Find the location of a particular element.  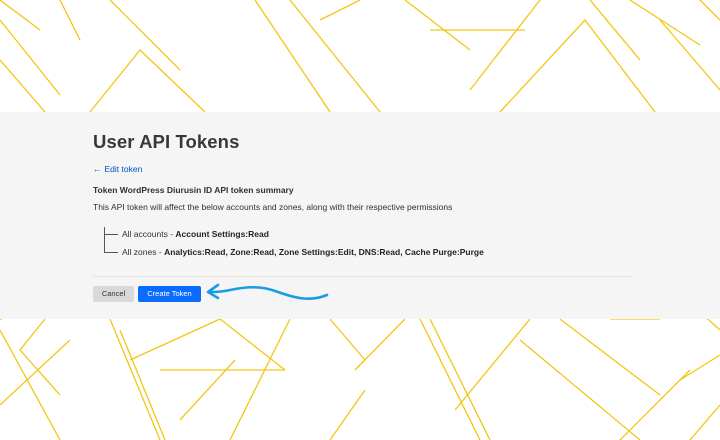

permission-values: Account Settings:Read is located at coordinates (222, 234).